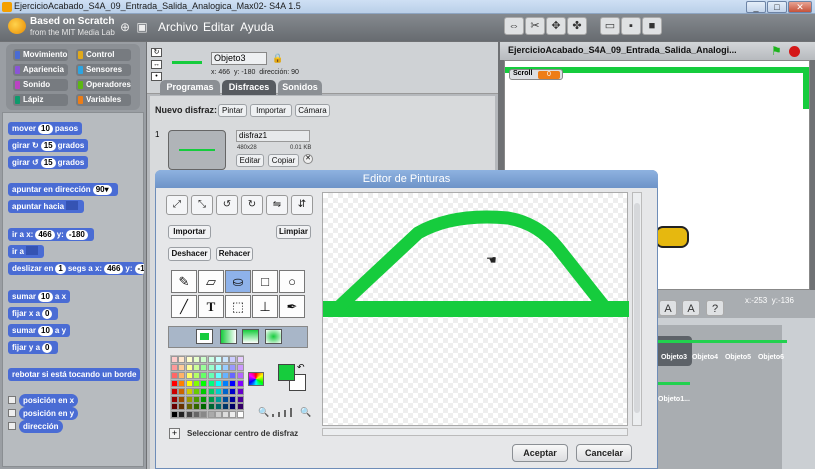 Image resolution: width=815 pixels, height=469 pixels. What do you see at coordinates (184, 306) in the screenshot?
I see `line-tool-icon: ╱` at bounding box center [184, 306].